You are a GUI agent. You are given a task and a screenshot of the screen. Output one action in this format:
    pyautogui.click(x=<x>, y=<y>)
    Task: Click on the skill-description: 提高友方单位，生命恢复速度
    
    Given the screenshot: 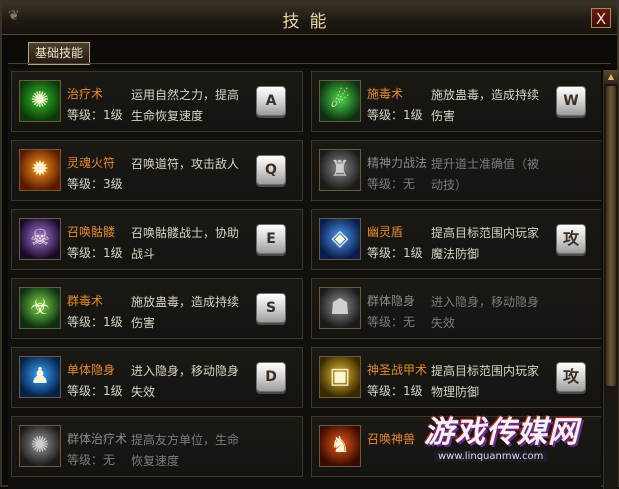 What is the action you would take?
    pyautogui.click(x=185, y=450)
    